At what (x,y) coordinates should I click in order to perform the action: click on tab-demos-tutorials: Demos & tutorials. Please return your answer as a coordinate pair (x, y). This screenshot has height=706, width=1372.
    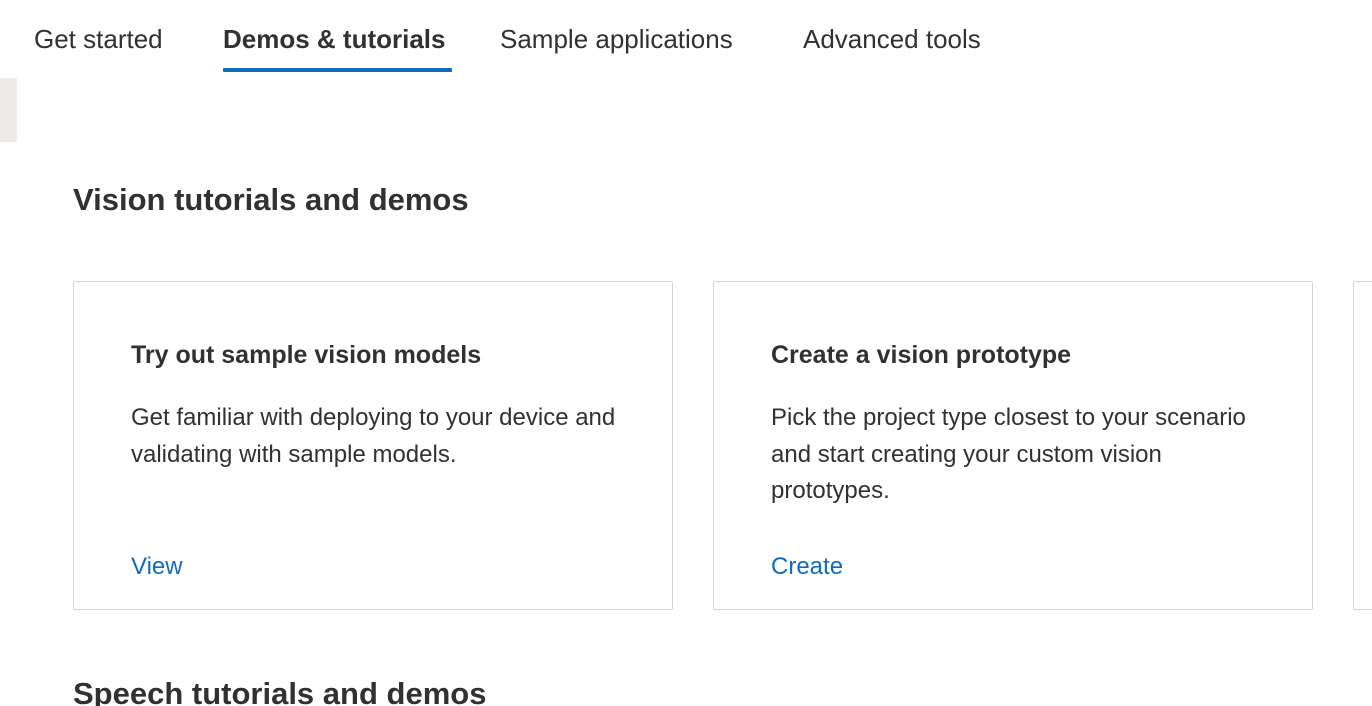
    Looking at the image, I should click on (337, 47).